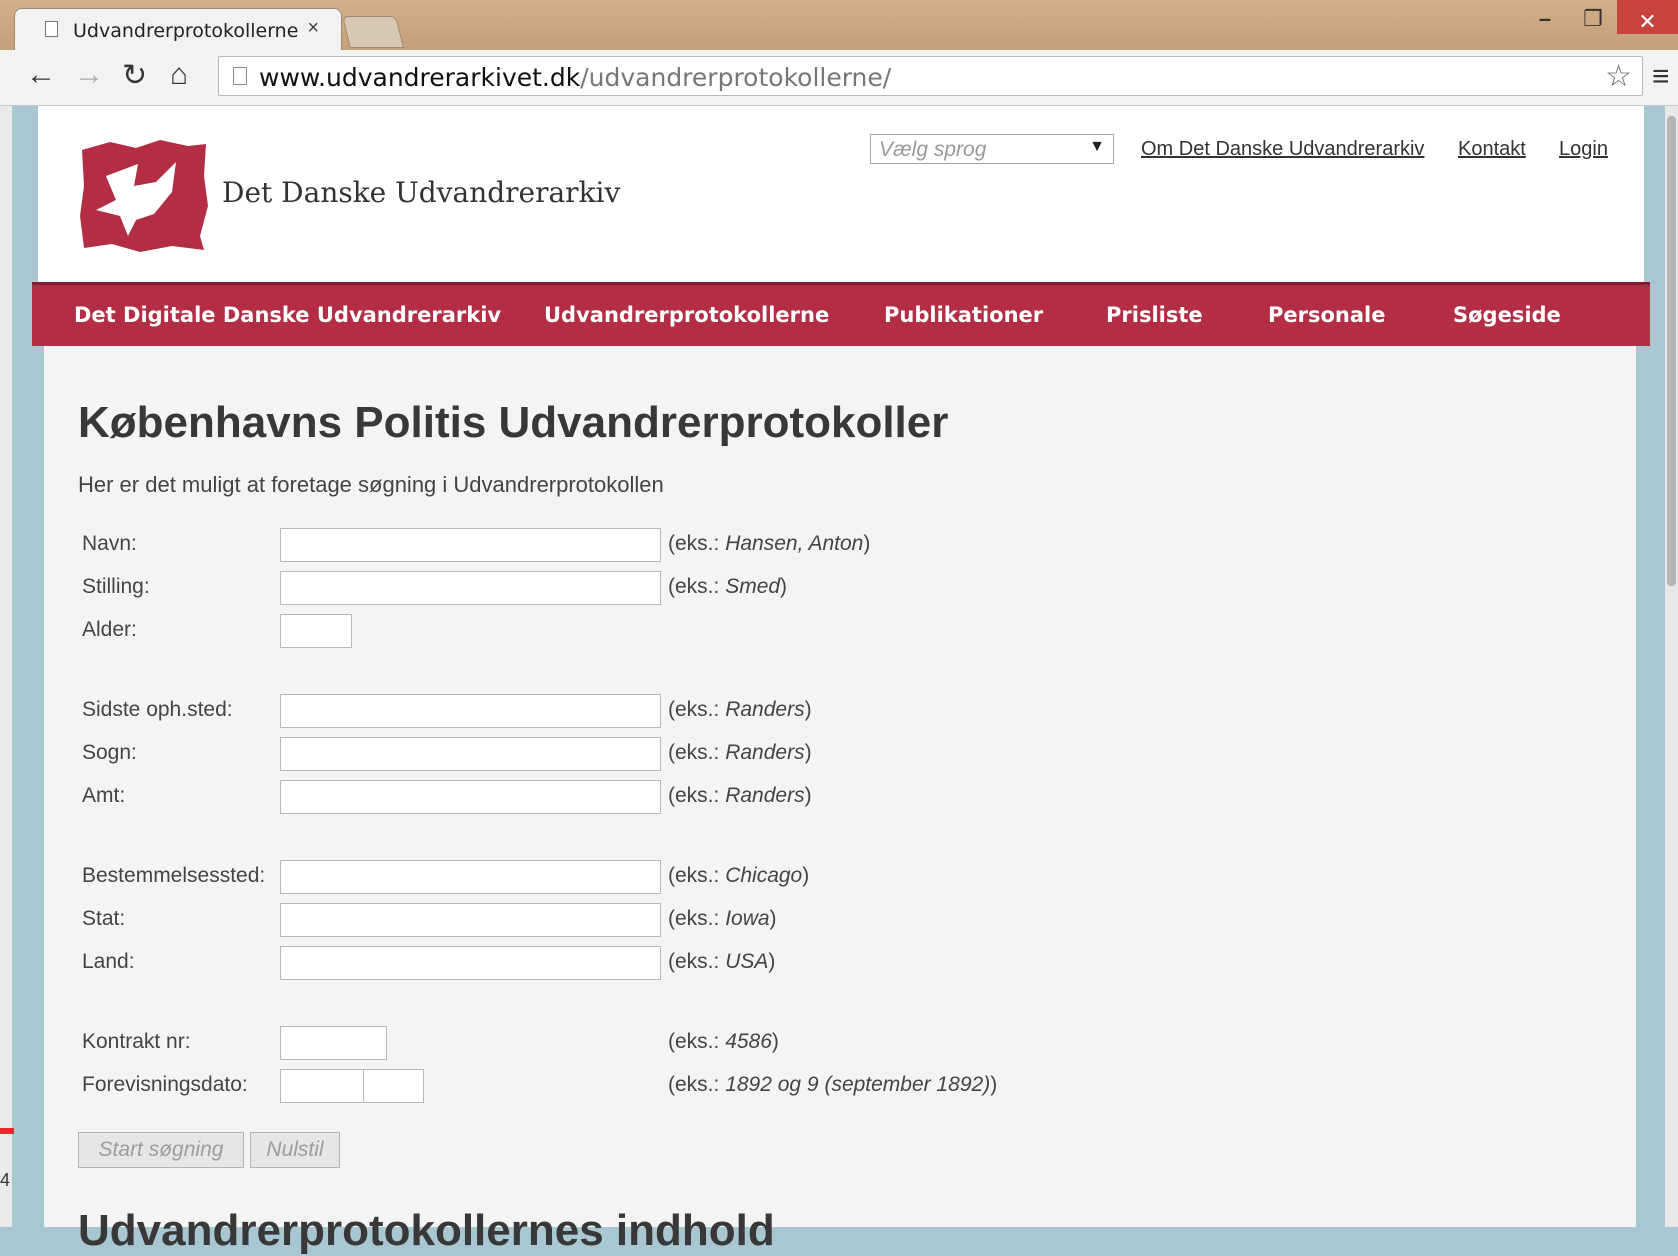 This screenshot has height=1256, width=1678. What do you see at coordinates (686, 315) in the screenshot?
I see `nav-item-protocols: Udvandrerprotokollerne` at bounding box center [686, 315].